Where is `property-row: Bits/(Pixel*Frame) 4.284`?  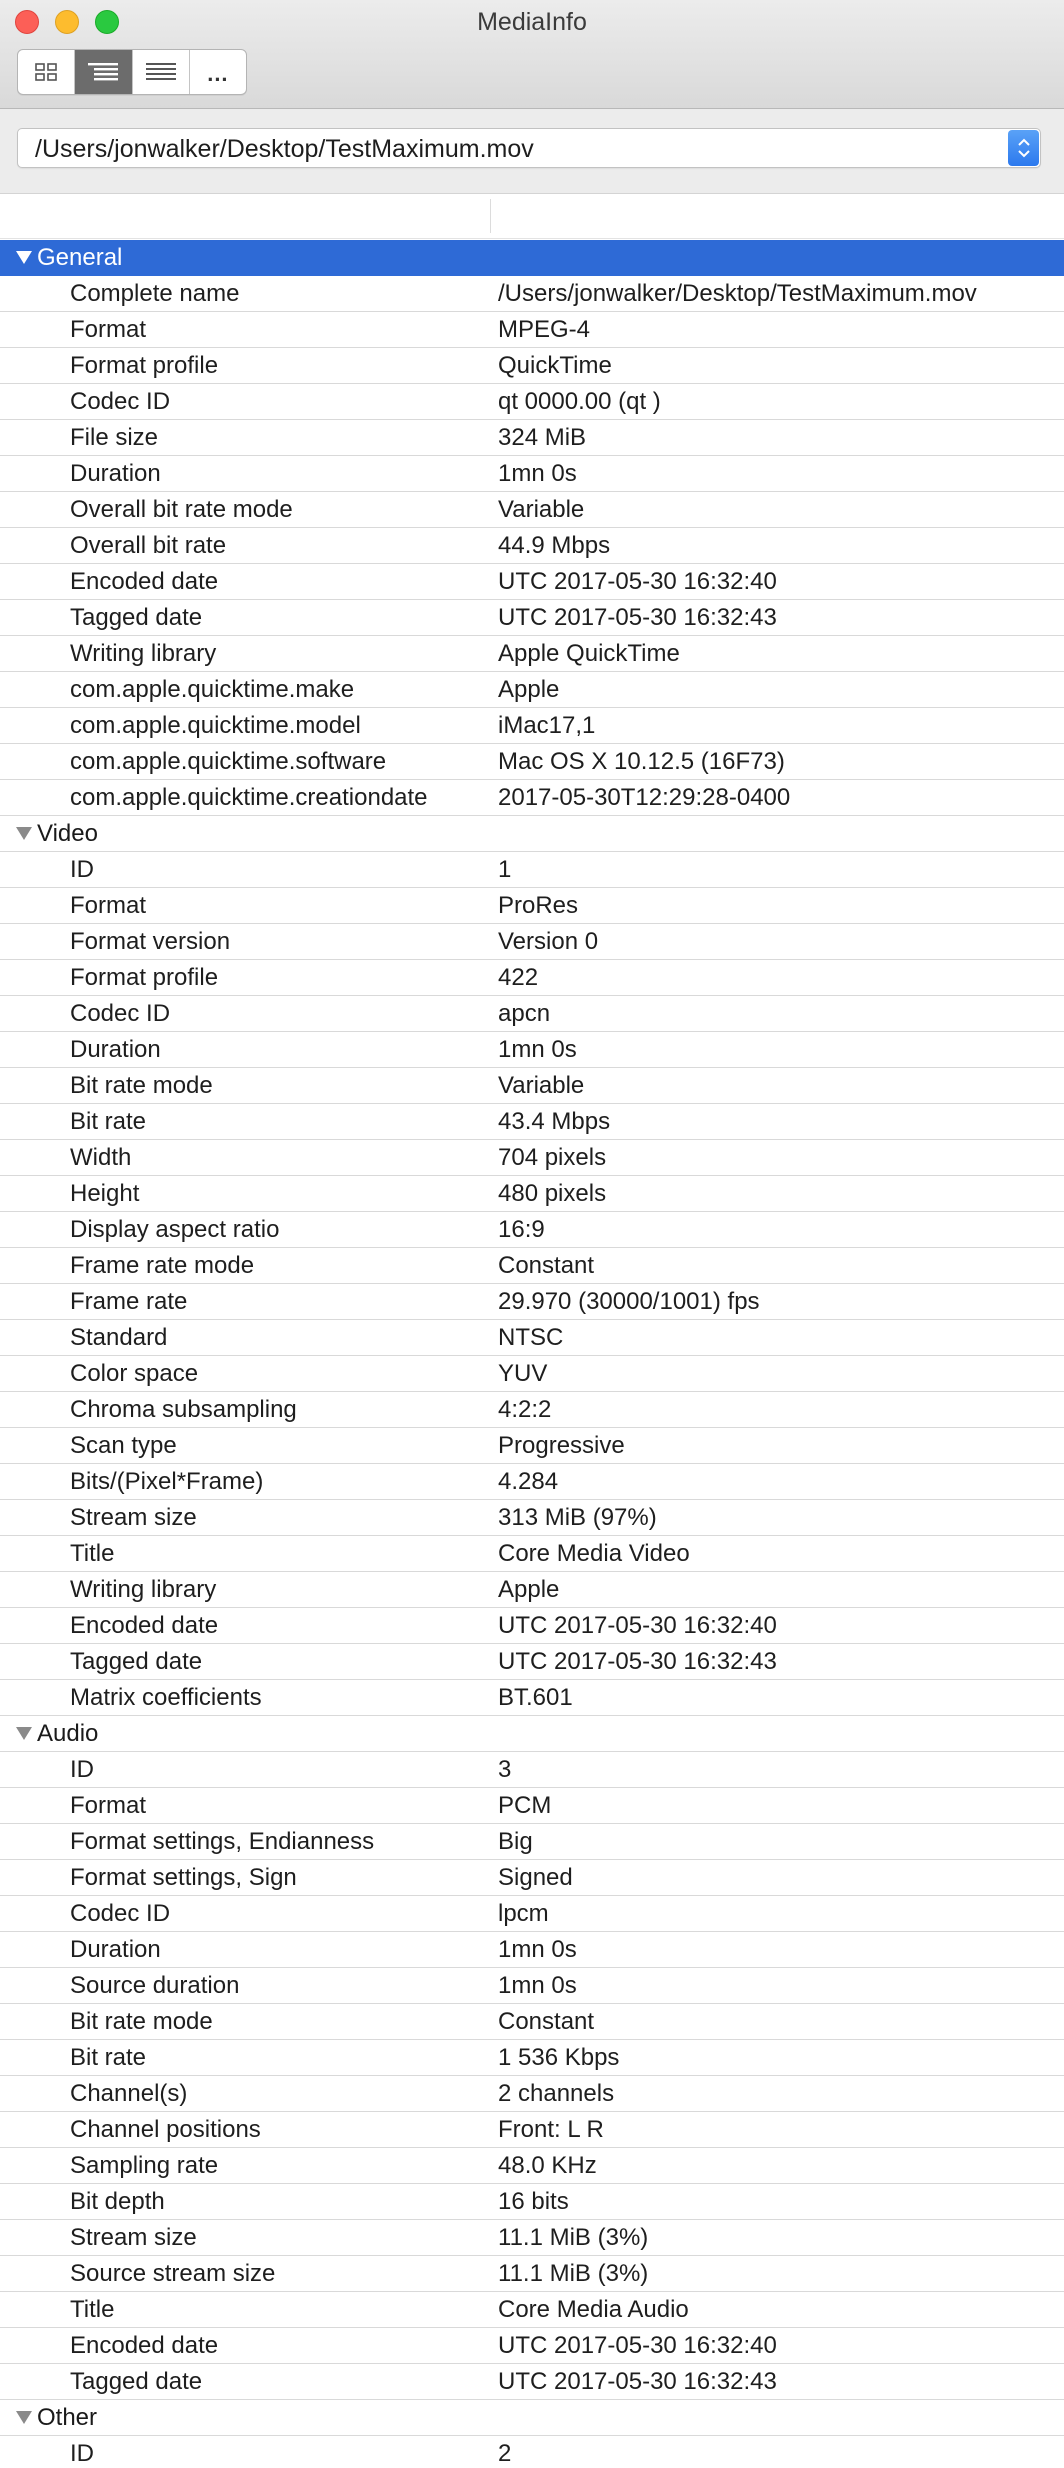
property-row: Bits/(Pixel*Frame) 4.284 is located at coordinates (532, 1482).